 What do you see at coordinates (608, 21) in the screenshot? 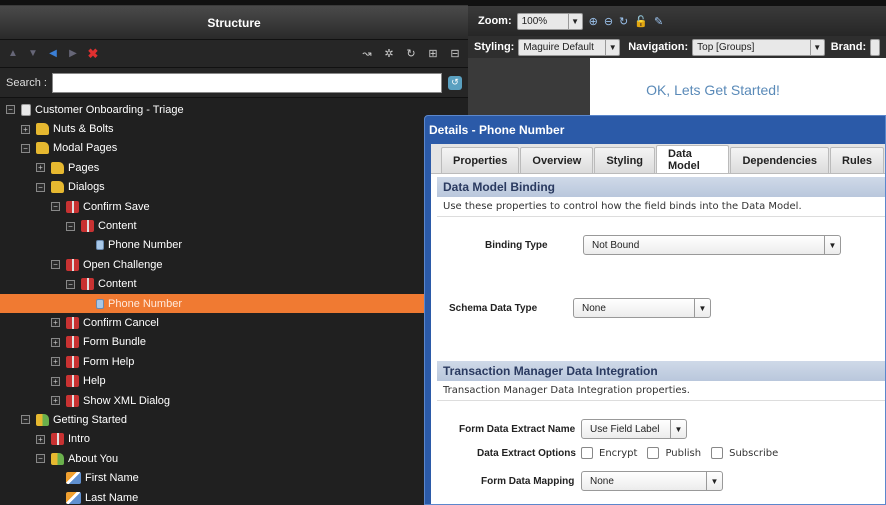
I see `zoom-out-icon: ⊖` at bounding box center [608, 21].